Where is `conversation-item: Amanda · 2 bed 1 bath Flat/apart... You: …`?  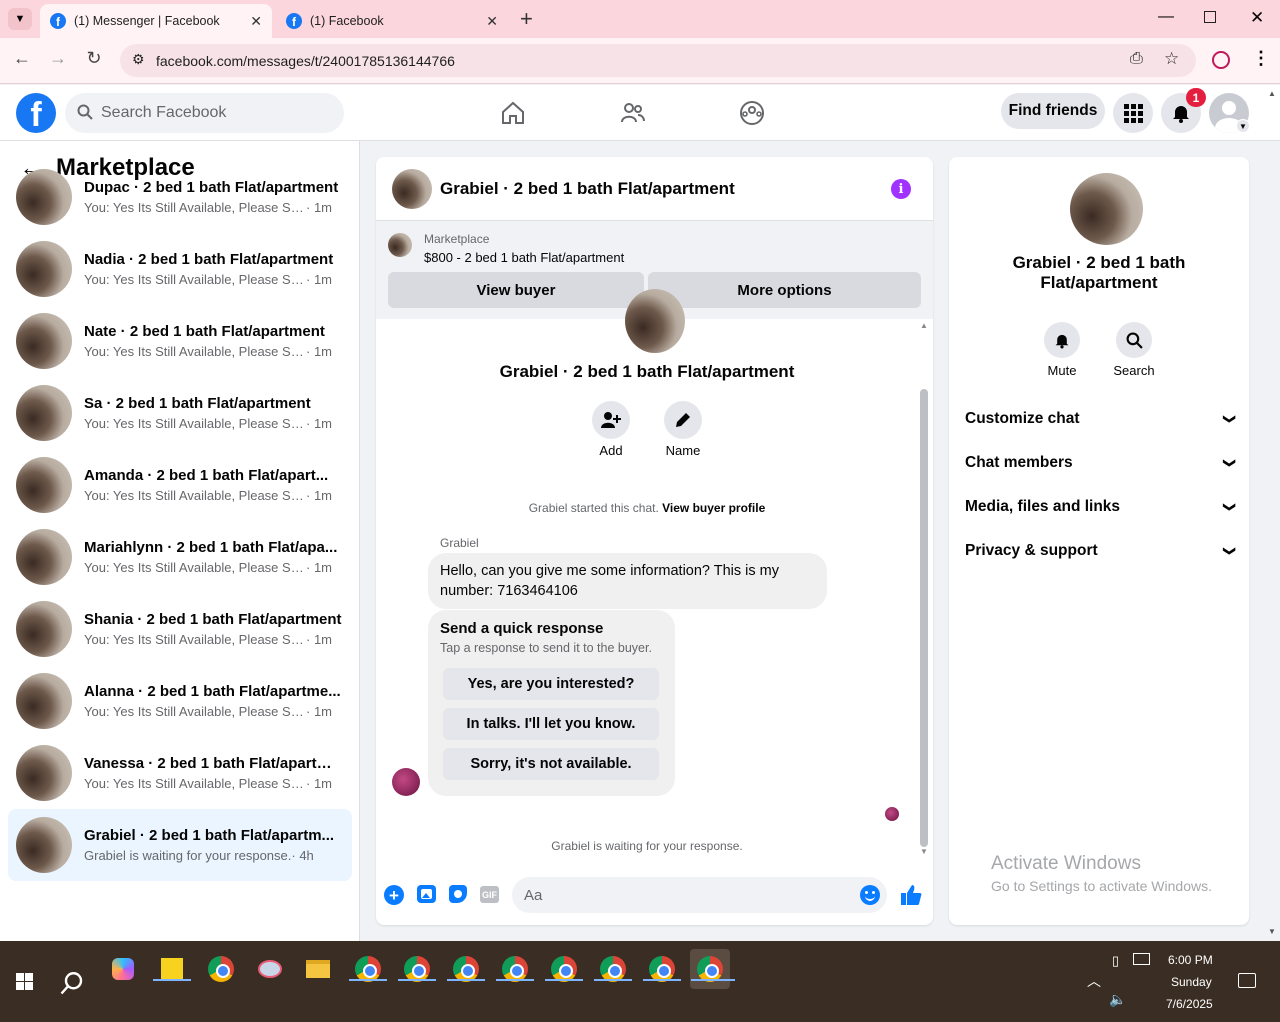 conversation-item: Amanda · 2 bed 1 bath Flat/apart... You: … is located at coordinates (180, 485).